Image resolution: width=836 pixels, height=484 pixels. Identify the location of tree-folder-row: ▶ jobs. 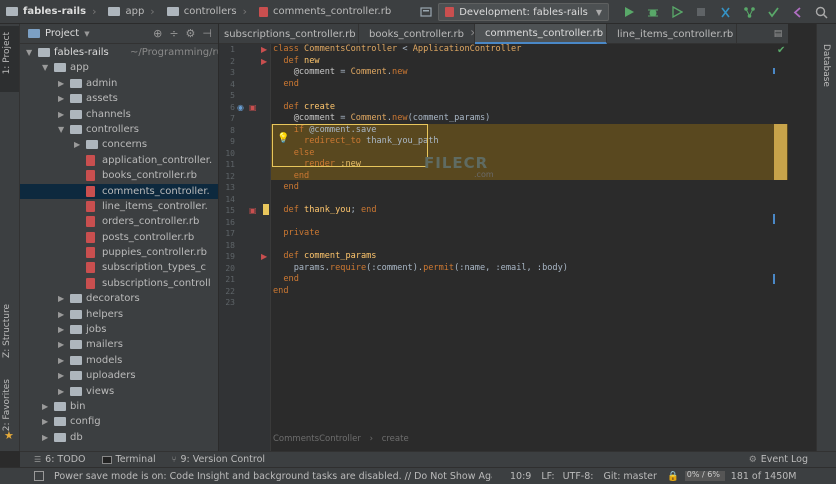
(119, 329).